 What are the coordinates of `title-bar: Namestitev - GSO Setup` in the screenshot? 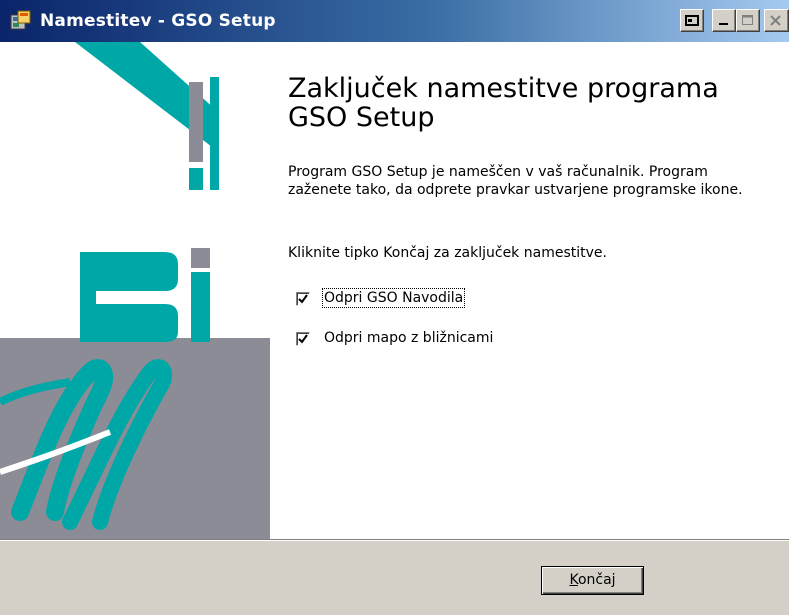 It's located at (394, 21).